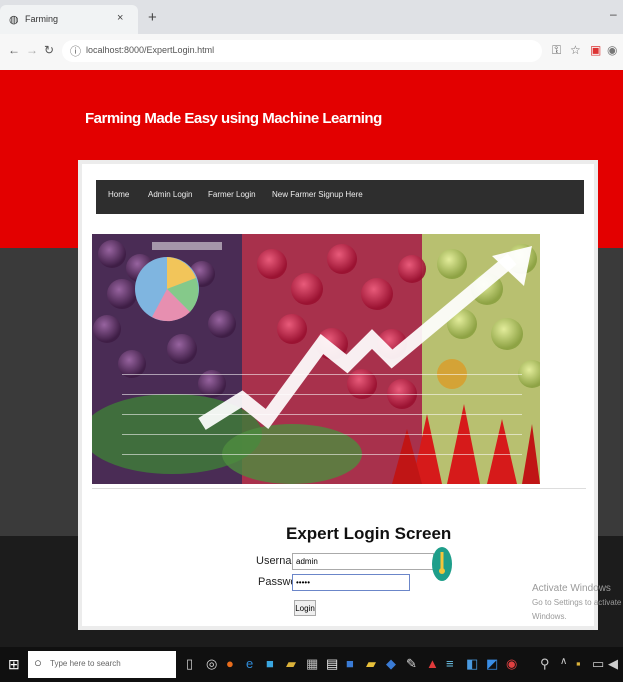  Describe the element at coordinates (311, 17) in the screenshot. I see `browser-tab-bar: ◍ Farming × + –` at that location.